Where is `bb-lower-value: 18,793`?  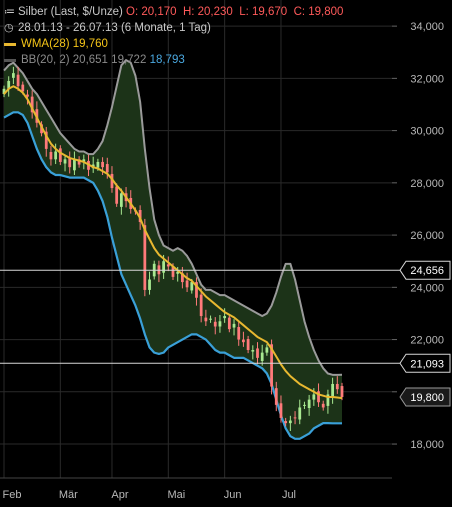
bb-lower-value: 18,793 is located at coordinates (167, 60).